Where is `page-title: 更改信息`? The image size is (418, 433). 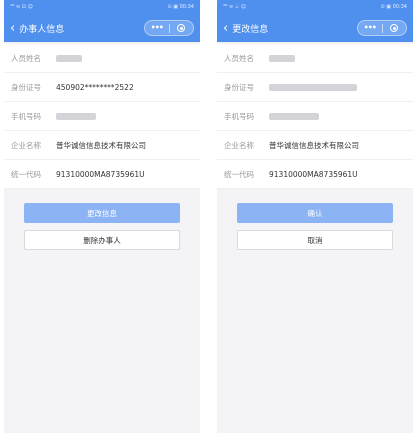 page-title: 更改信息 is located at coordinates (250, 29).